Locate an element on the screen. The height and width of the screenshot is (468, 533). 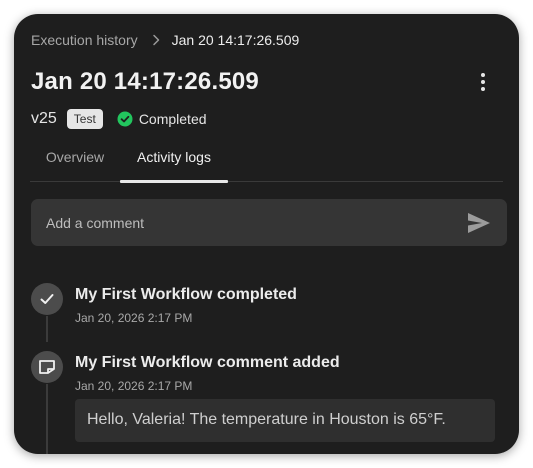
breadcrumb: Execution history Jan 20 14:17:26.509 is located at coordinates (165, 40).